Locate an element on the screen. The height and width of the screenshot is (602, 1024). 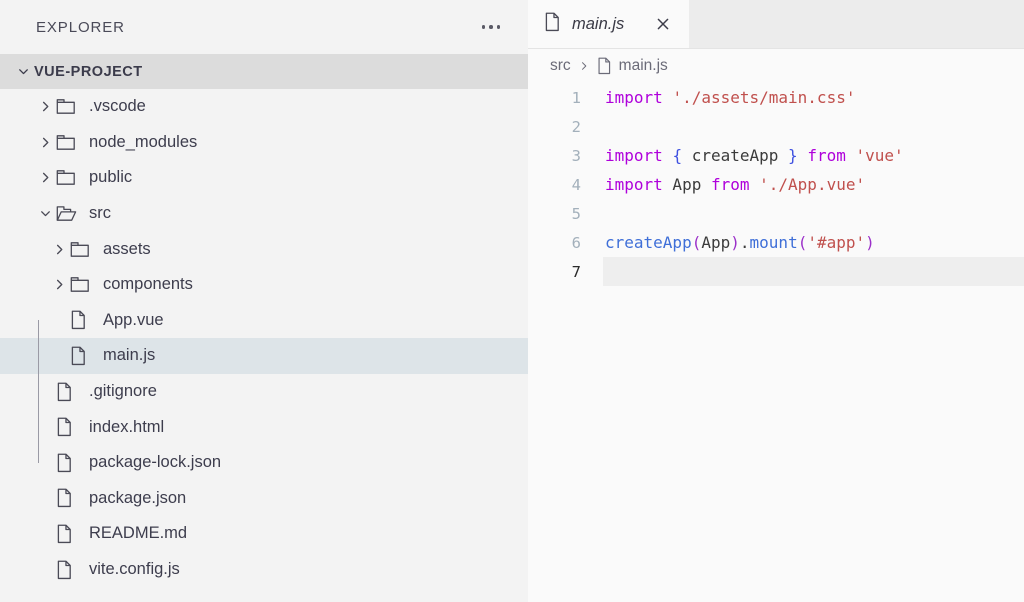
code-token: ) is located at coordinates (735, 242).